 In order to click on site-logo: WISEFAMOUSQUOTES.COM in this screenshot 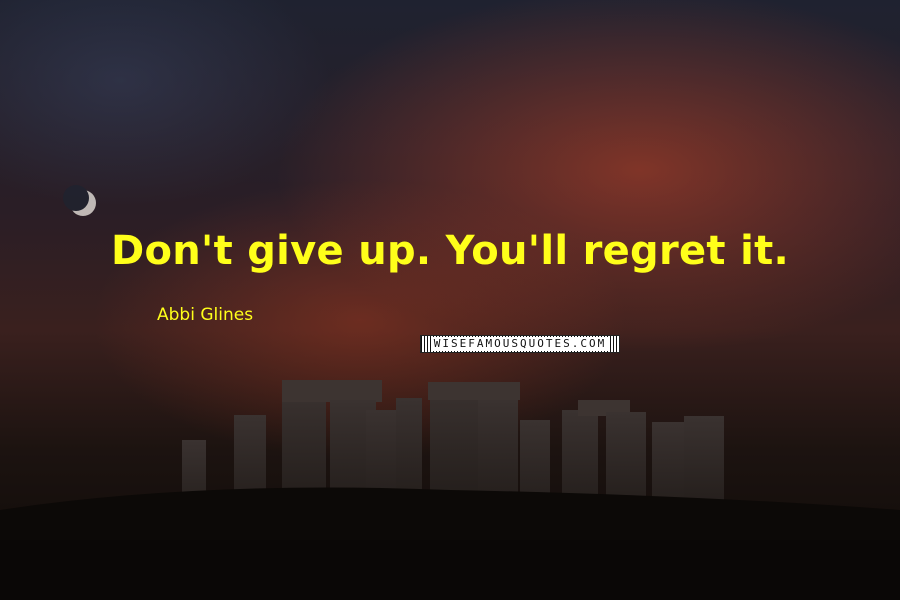, I will do `click(520, 344)`.